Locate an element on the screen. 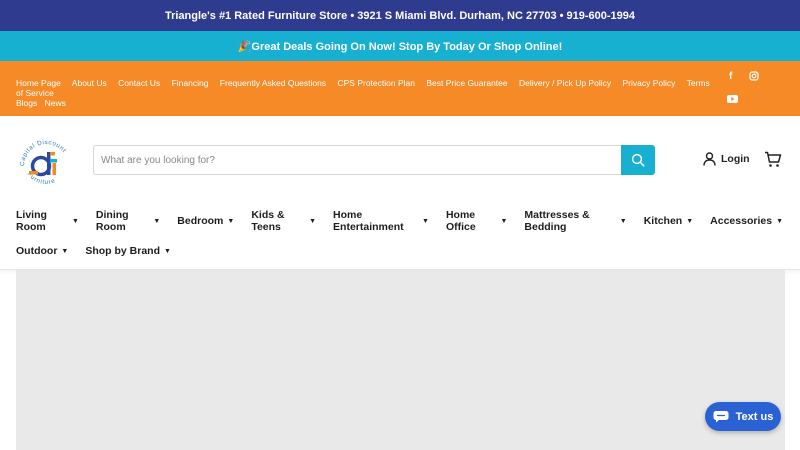  facebook-icon: f is located at coordinates (730, 76).